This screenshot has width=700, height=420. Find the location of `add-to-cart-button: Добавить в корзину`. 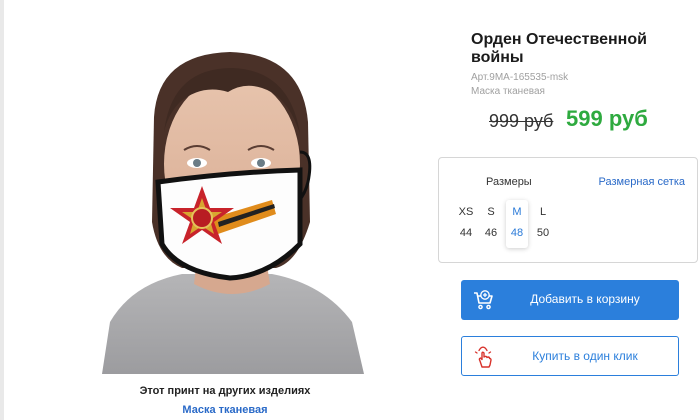

add-to-cart-button: Добавить в корзину is located at coordinates (570, 300).